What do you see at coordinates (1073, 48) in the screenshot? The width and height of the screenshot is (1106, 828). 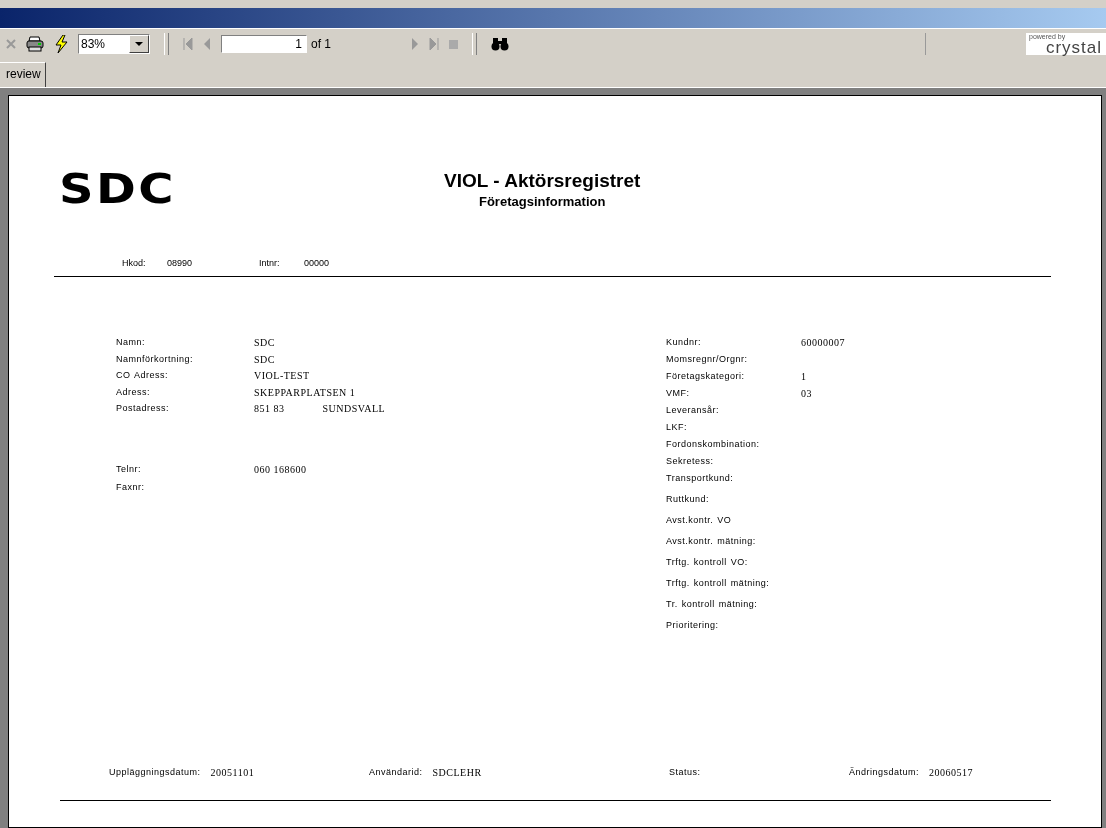 I see `brand-name: crystal` at bounding box center [1073, 48].